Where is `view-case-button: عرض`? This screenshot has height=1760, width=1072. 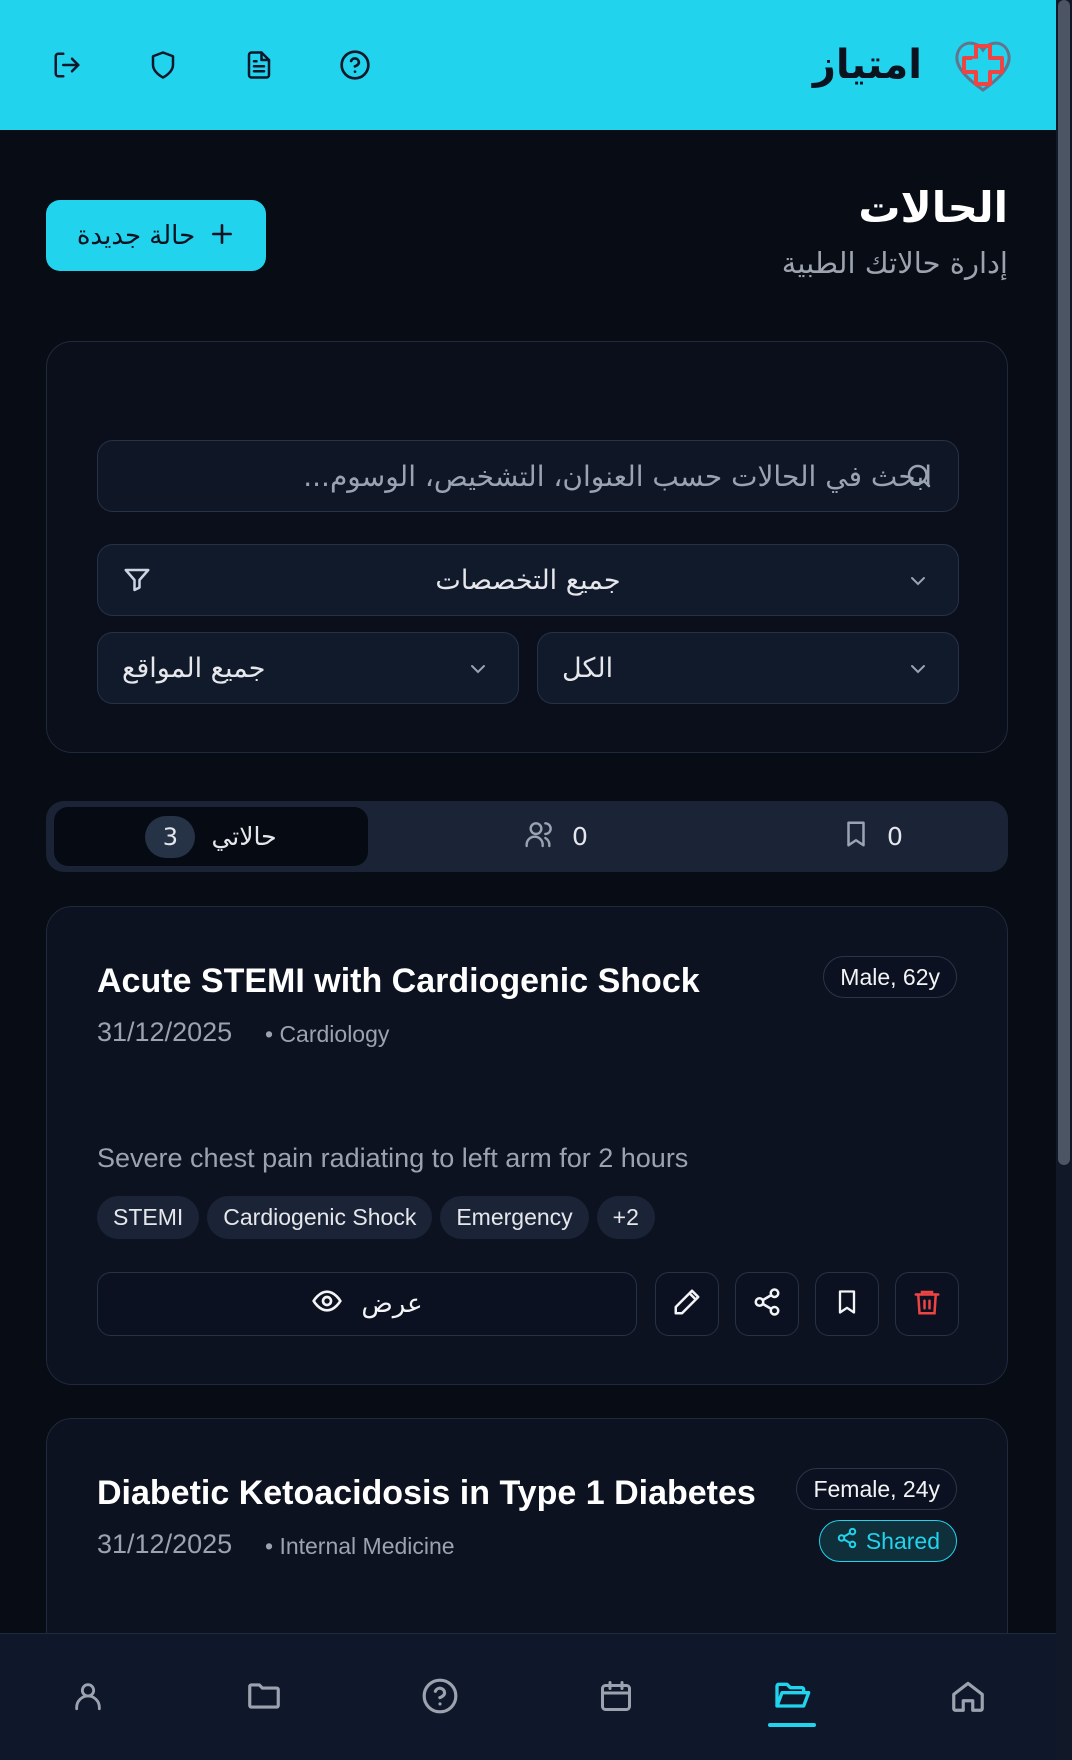 view-case-button: عرض is located at coordinates (367, 1304).